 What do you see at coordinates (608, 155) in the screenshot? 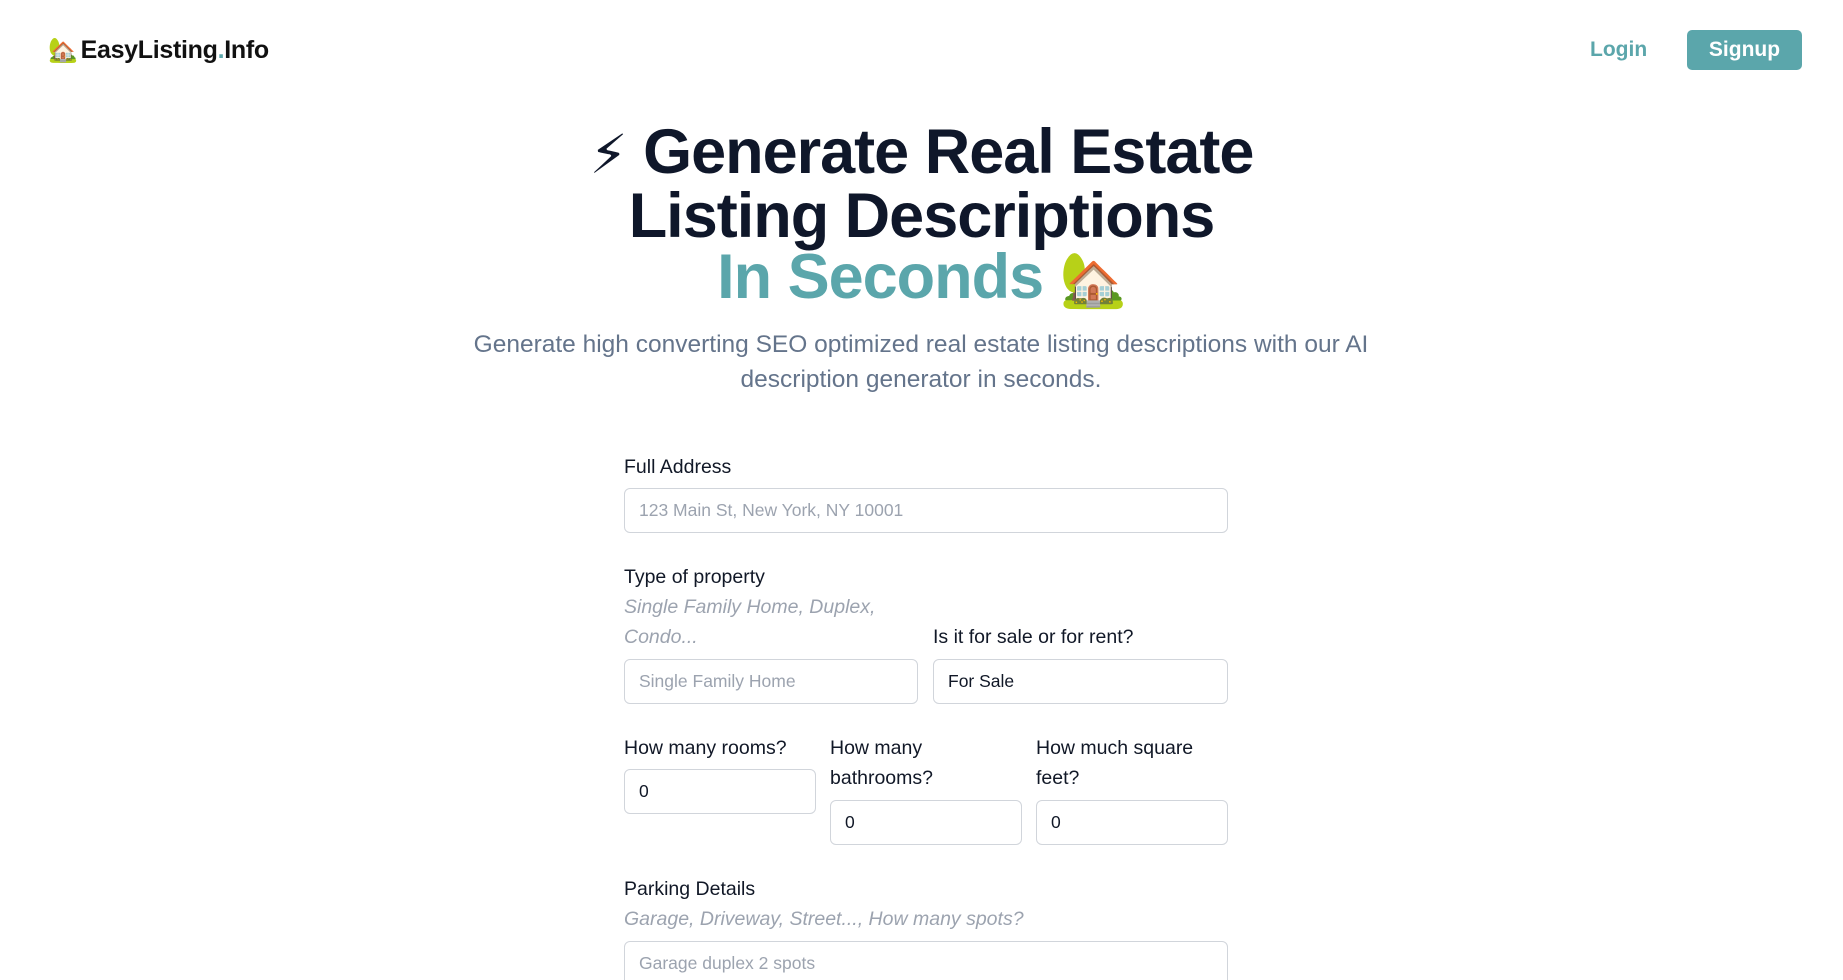
I see `lightning-icon: ⚡` at bounding box center [608, 155].